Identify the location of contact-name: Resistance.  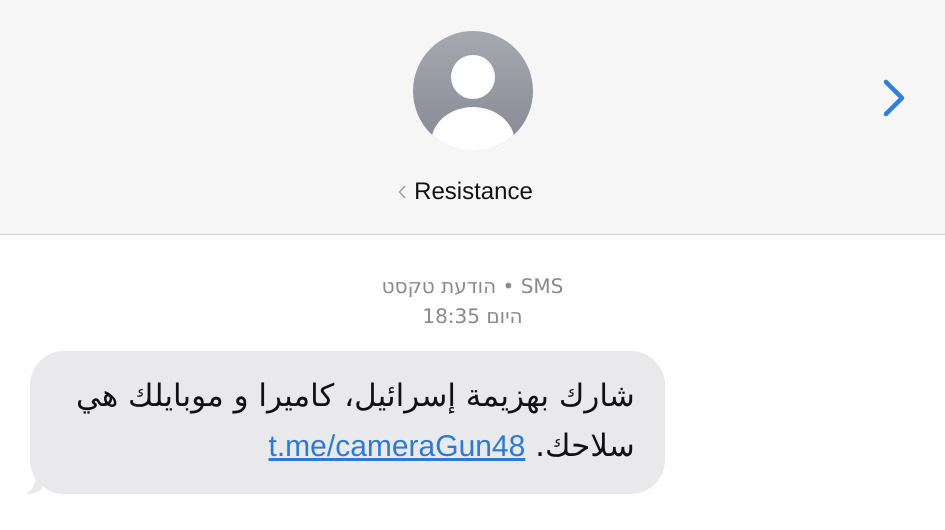
(473, 192).